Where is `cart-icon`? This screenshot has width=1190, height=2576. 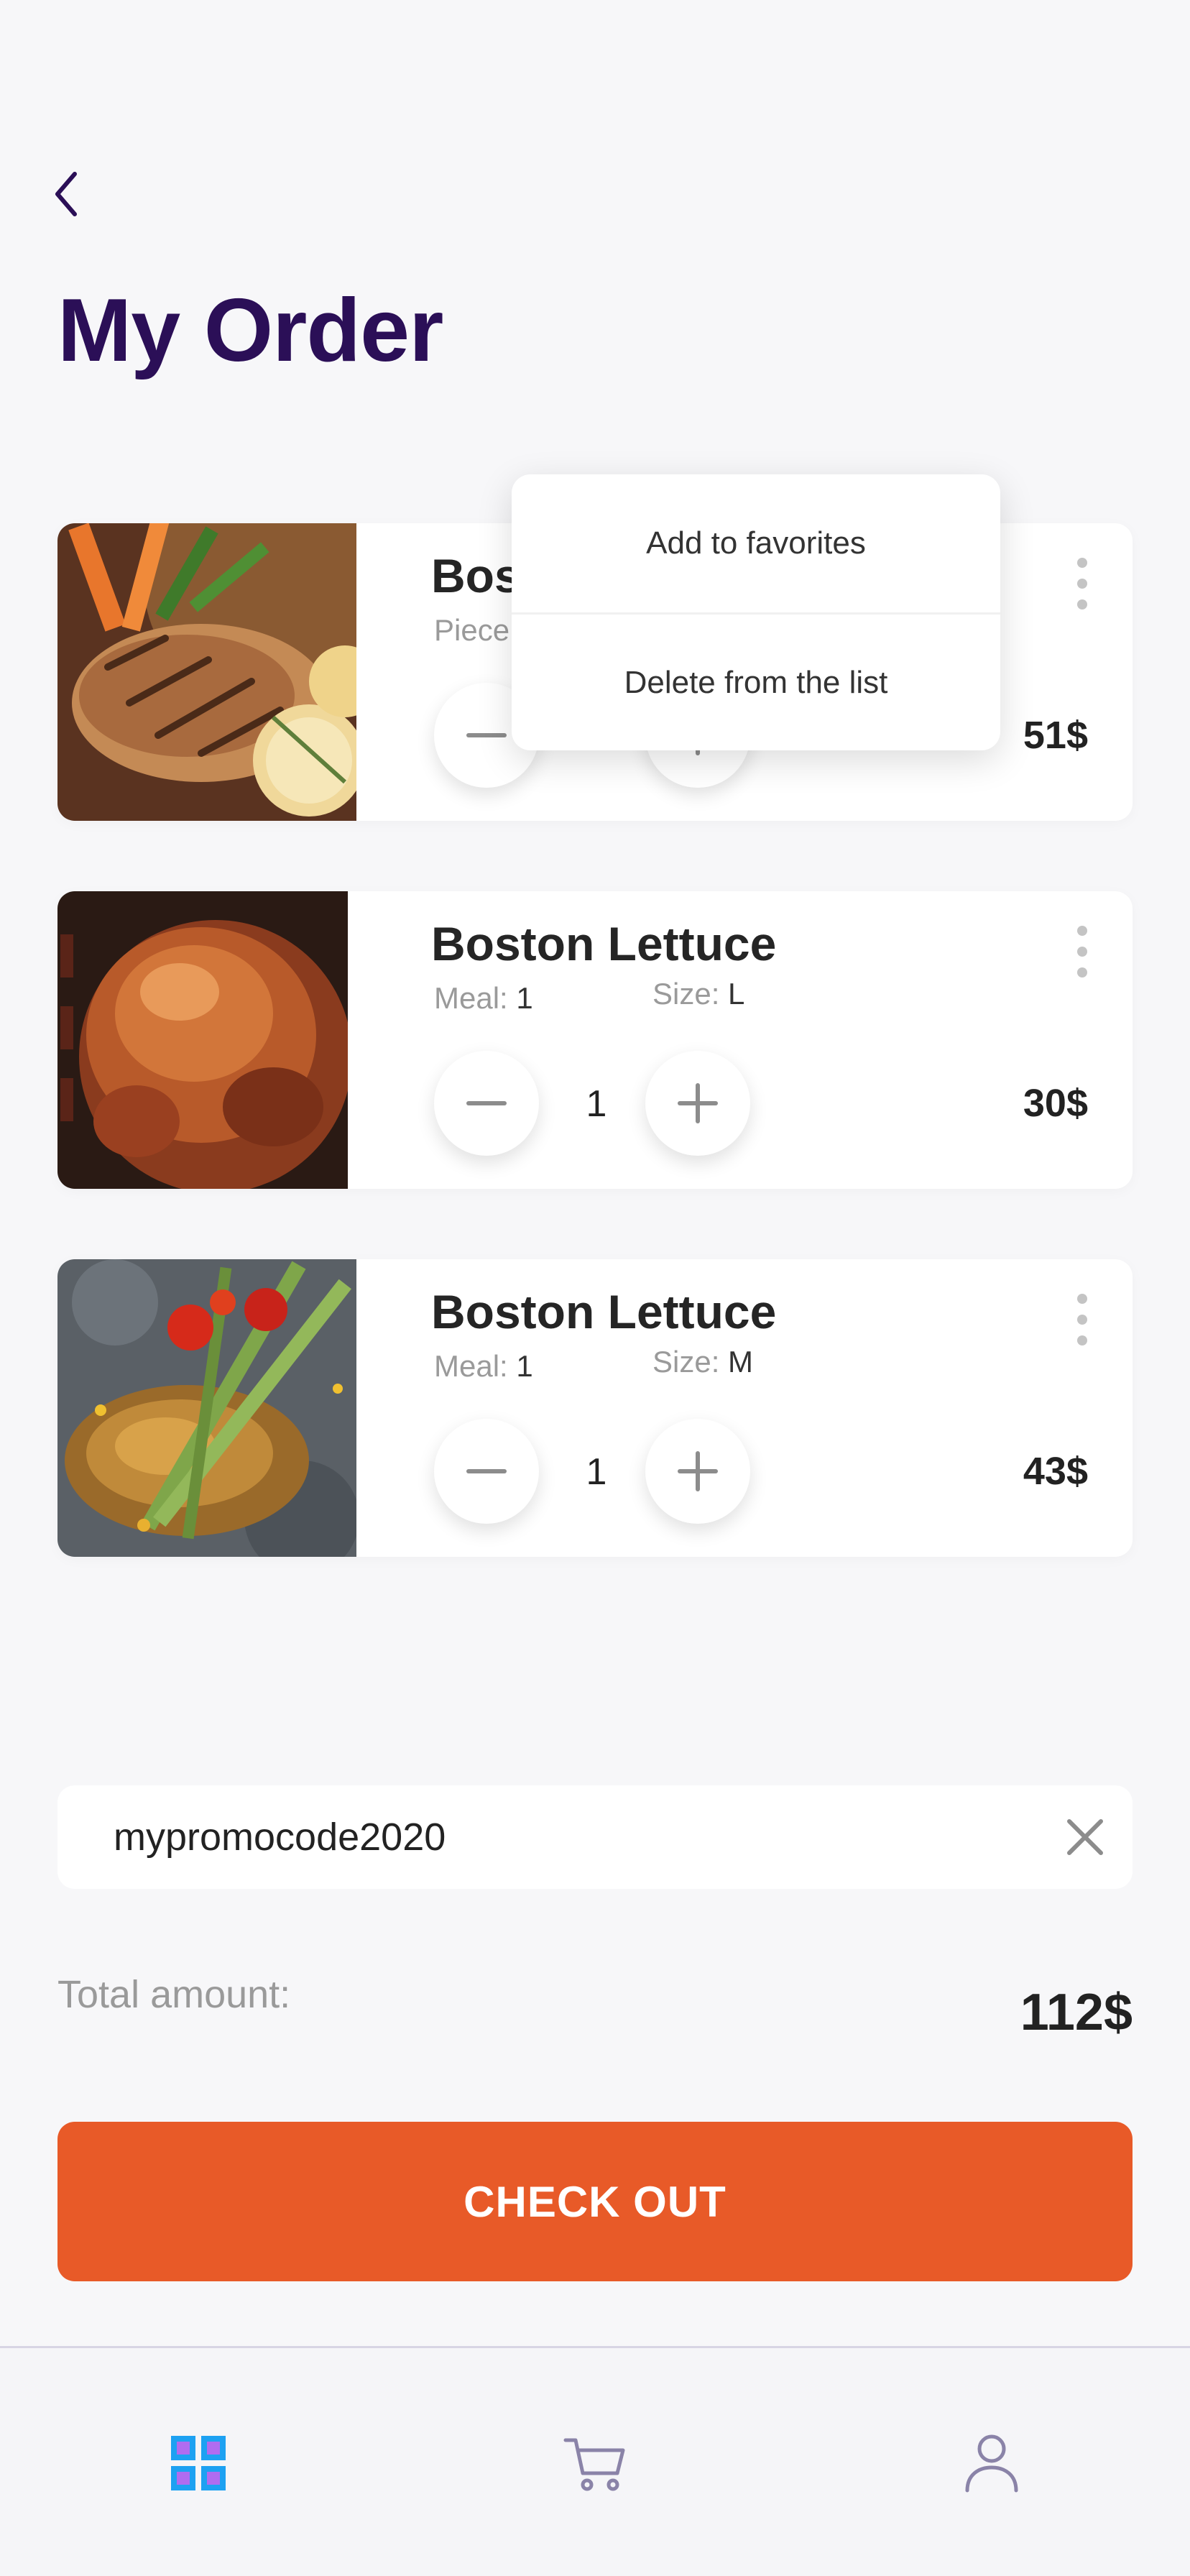
cart-icon is located at coordinates (594, 2464).